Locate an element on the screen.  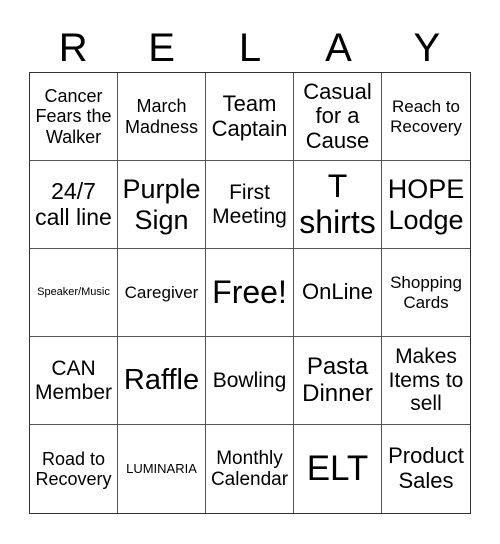
header-letter: E is located at coordinates (161, 48).